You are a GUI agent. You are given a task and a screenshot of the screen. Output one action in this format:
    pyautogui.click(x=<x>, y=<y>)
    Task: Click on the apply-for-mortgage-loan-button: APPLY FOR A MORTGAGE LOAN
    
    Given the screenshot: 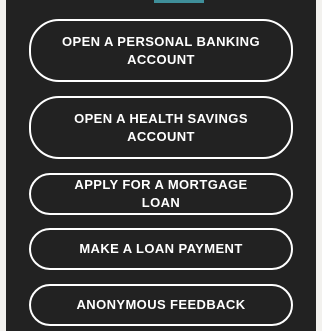 What is the action you would take?
    pyautogui.click(x=161, y=194)
    